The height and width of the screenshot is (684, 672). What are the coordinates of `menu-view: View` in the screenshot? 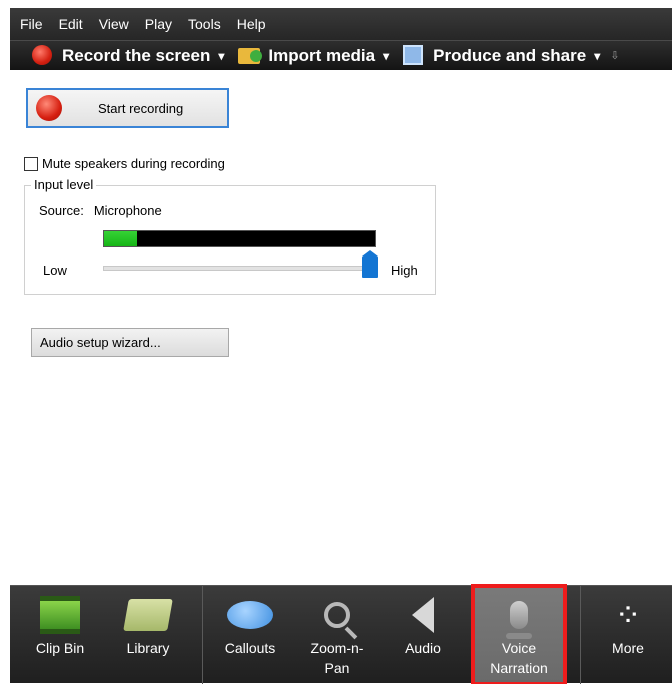 It's located at (114, 24).